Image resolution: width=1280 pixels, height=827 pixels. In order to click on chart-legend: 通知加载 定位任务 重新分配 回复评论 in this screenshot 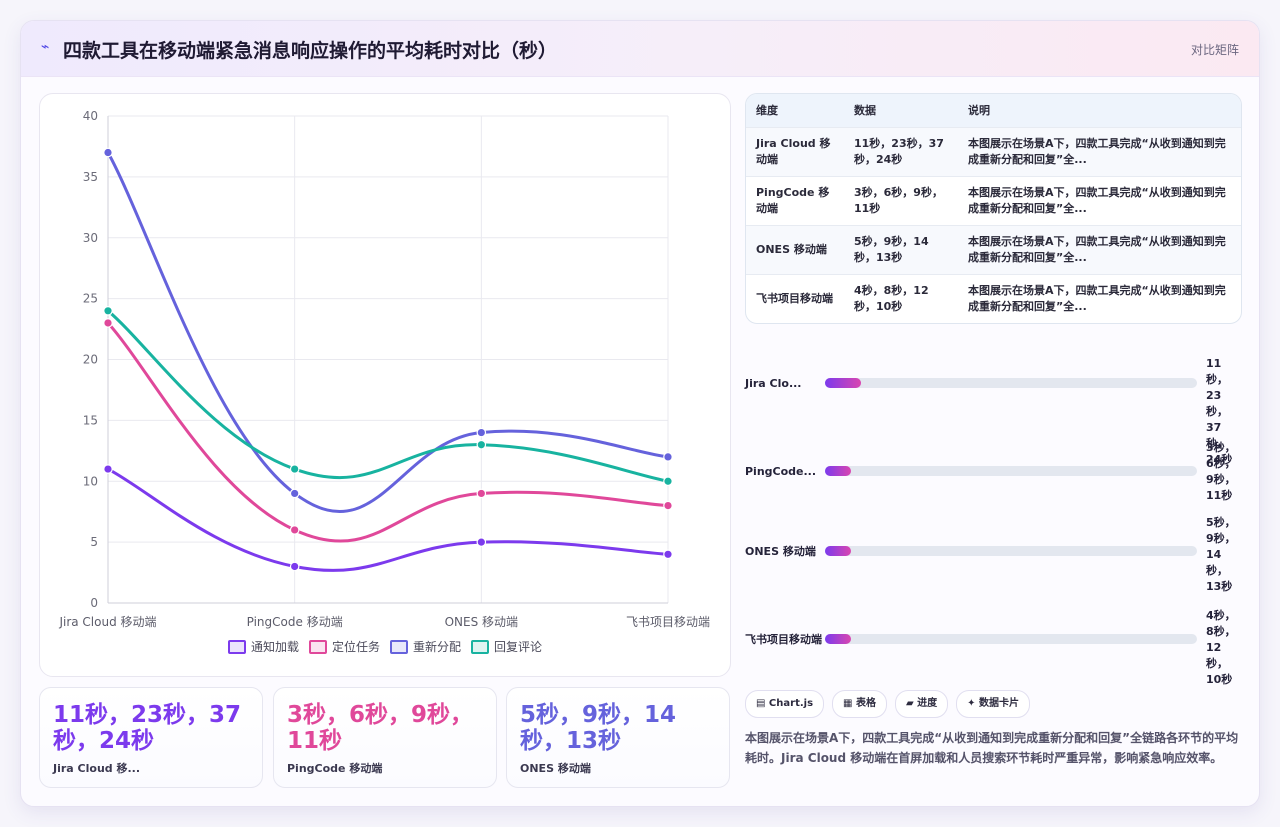, I will do `click(385, 646)`.